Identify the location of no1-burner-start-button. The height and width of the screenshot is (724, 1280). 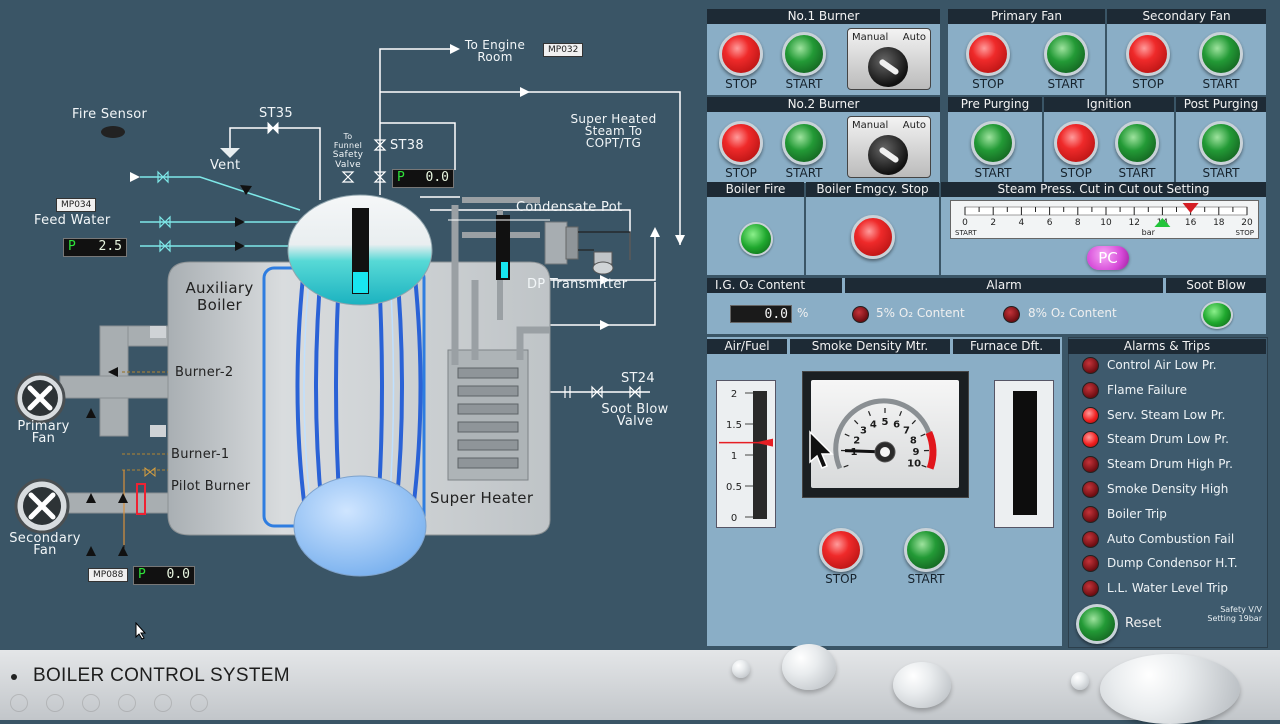
(804, 54).